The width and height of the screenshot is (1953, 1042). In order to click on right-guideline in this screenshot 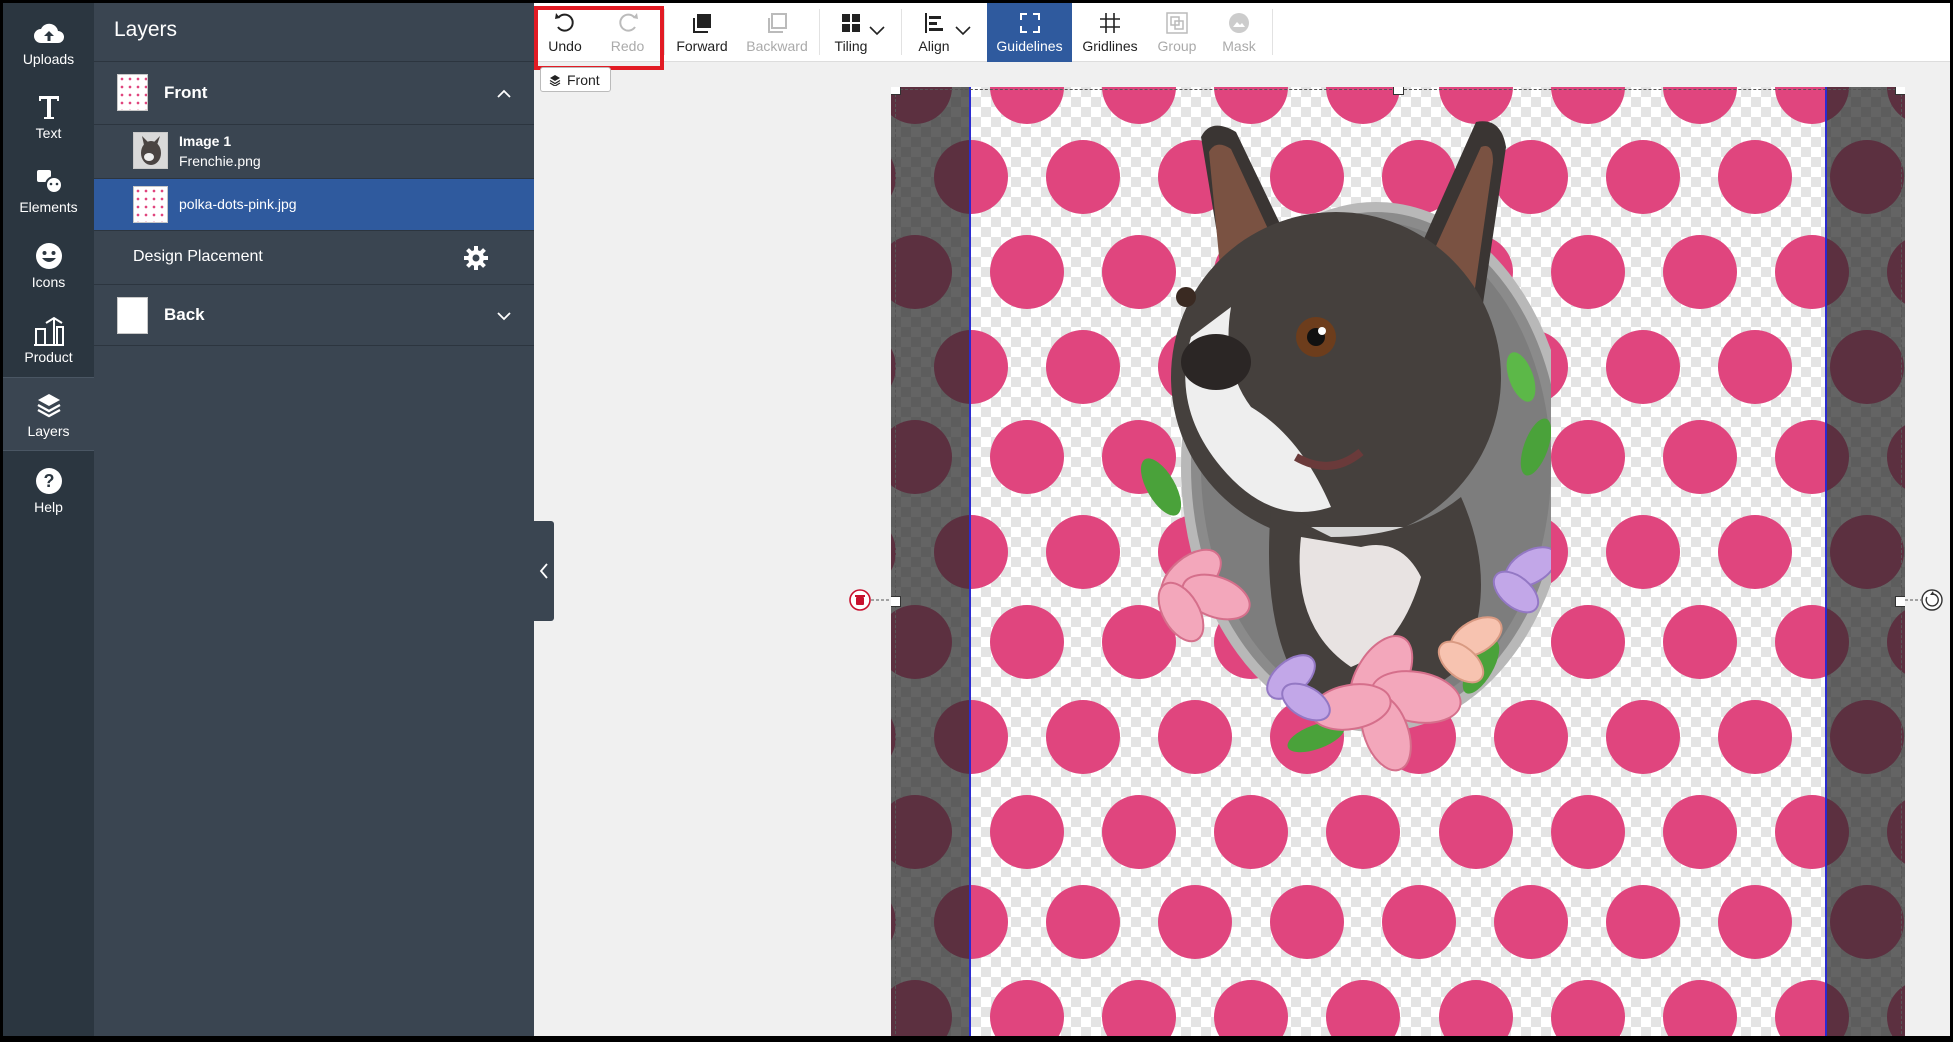, I will do `click(1826, 561)`.